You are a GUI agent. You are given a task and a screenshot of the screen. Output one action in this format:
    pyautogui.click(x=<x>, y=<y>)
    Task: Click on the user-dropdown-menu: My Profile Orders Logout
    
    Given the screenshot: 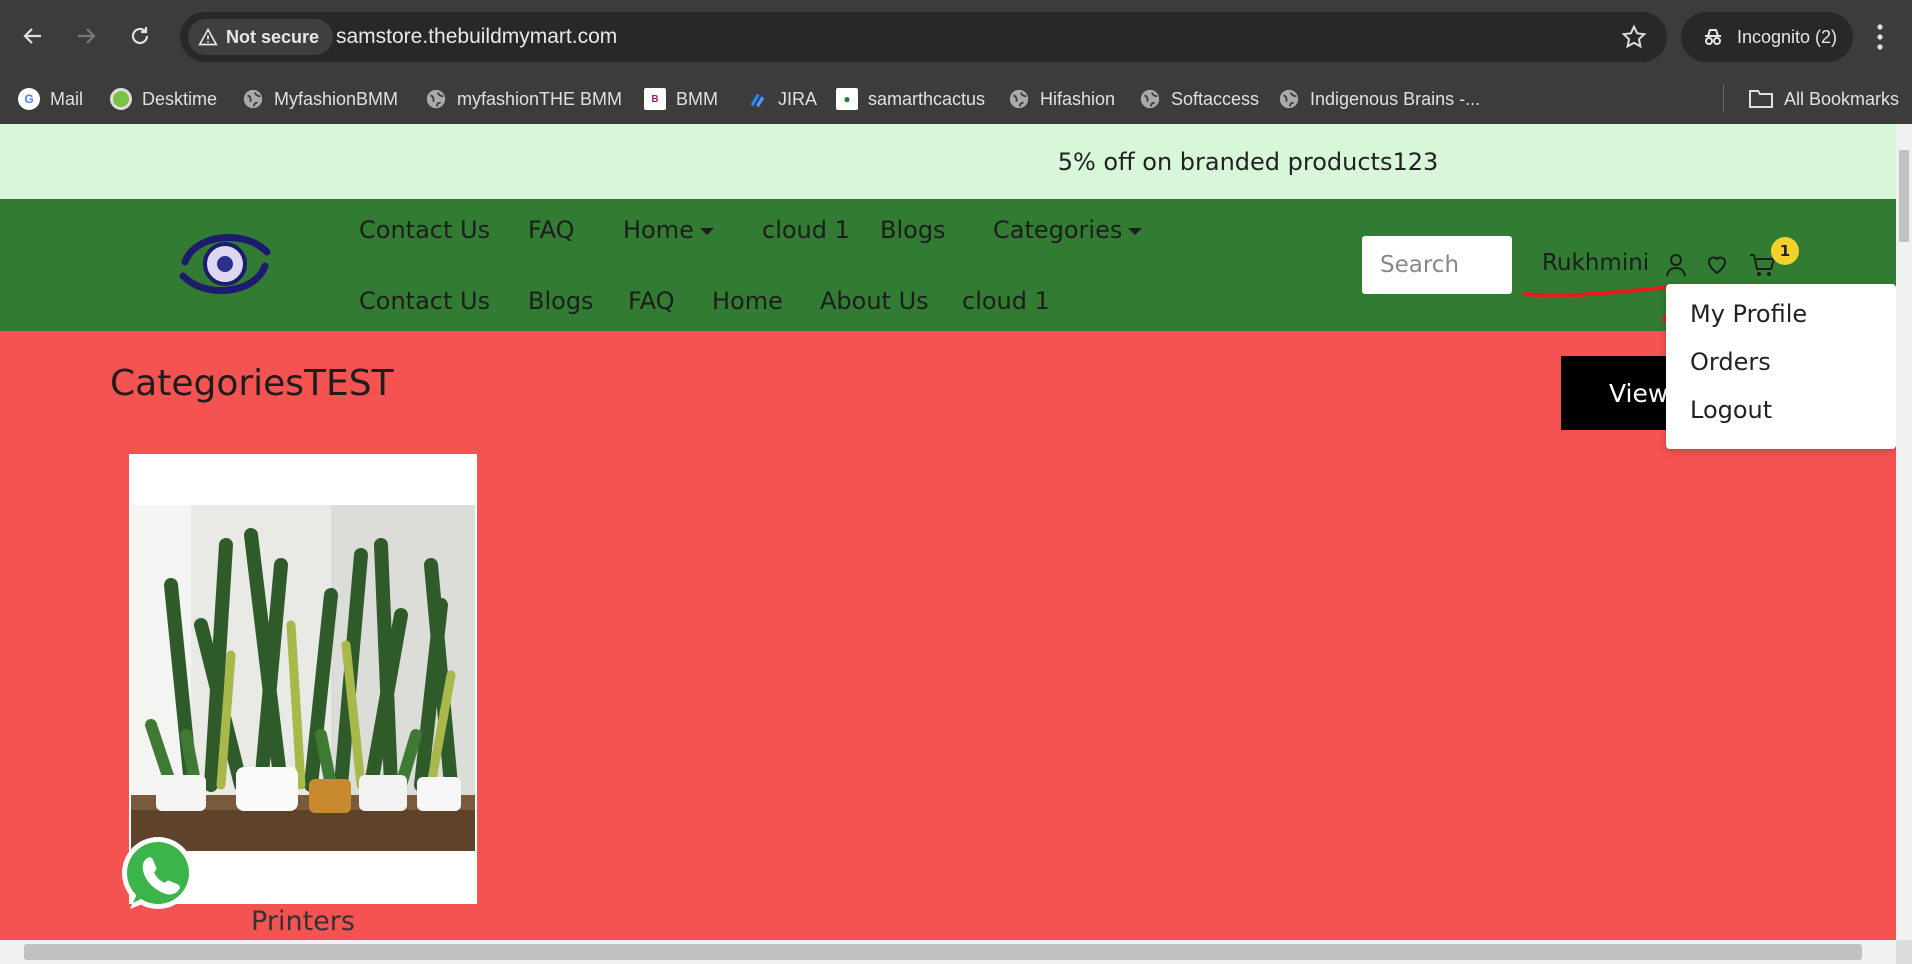 What is the action you would take?
    pyautogui.click(x=1781, y=366)
    